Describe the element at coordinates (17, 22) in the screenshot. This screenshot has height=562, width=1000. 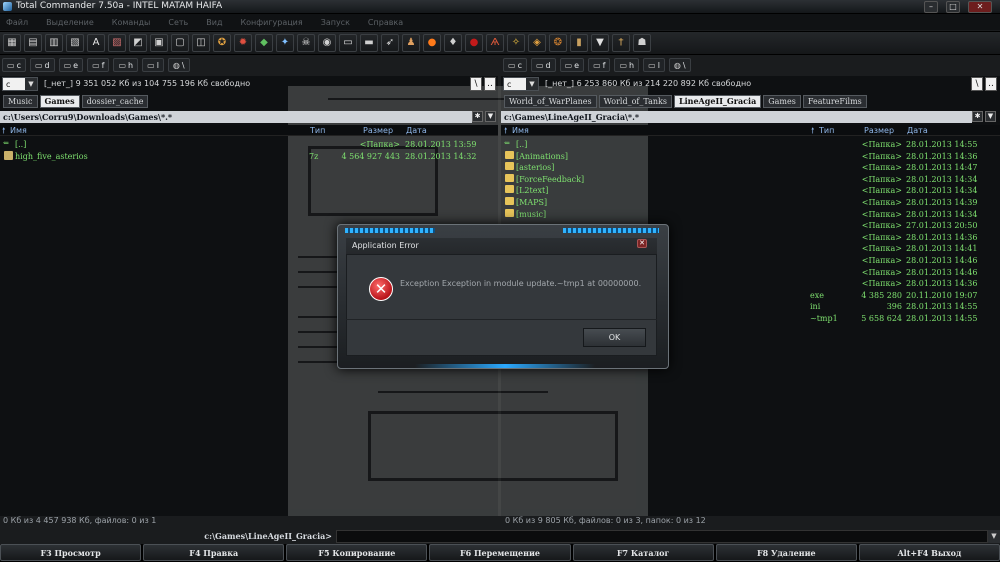
I see `menu-item: Файл` at that location.